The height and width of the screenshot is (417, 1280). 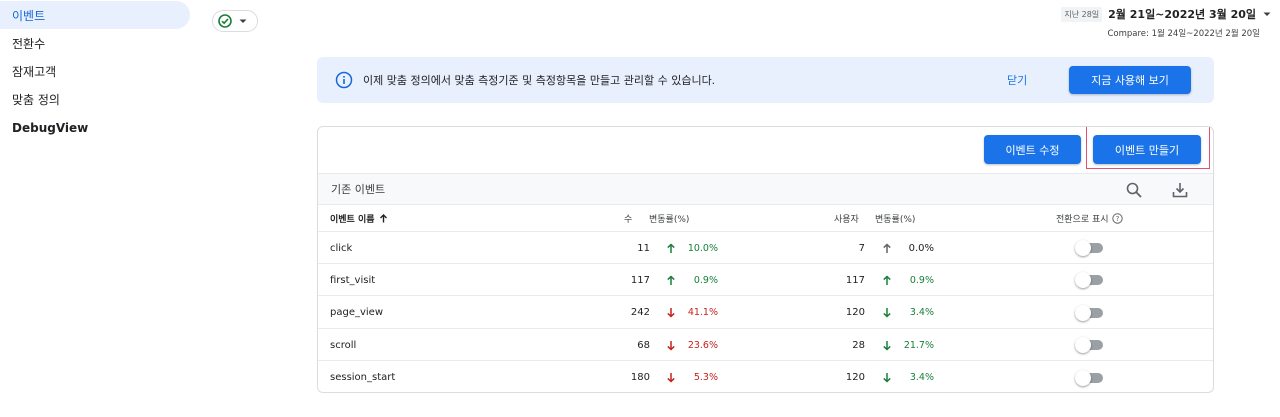 I want to click on edit-event-button: 이벤트 수정, so click(x=1032, y=149).